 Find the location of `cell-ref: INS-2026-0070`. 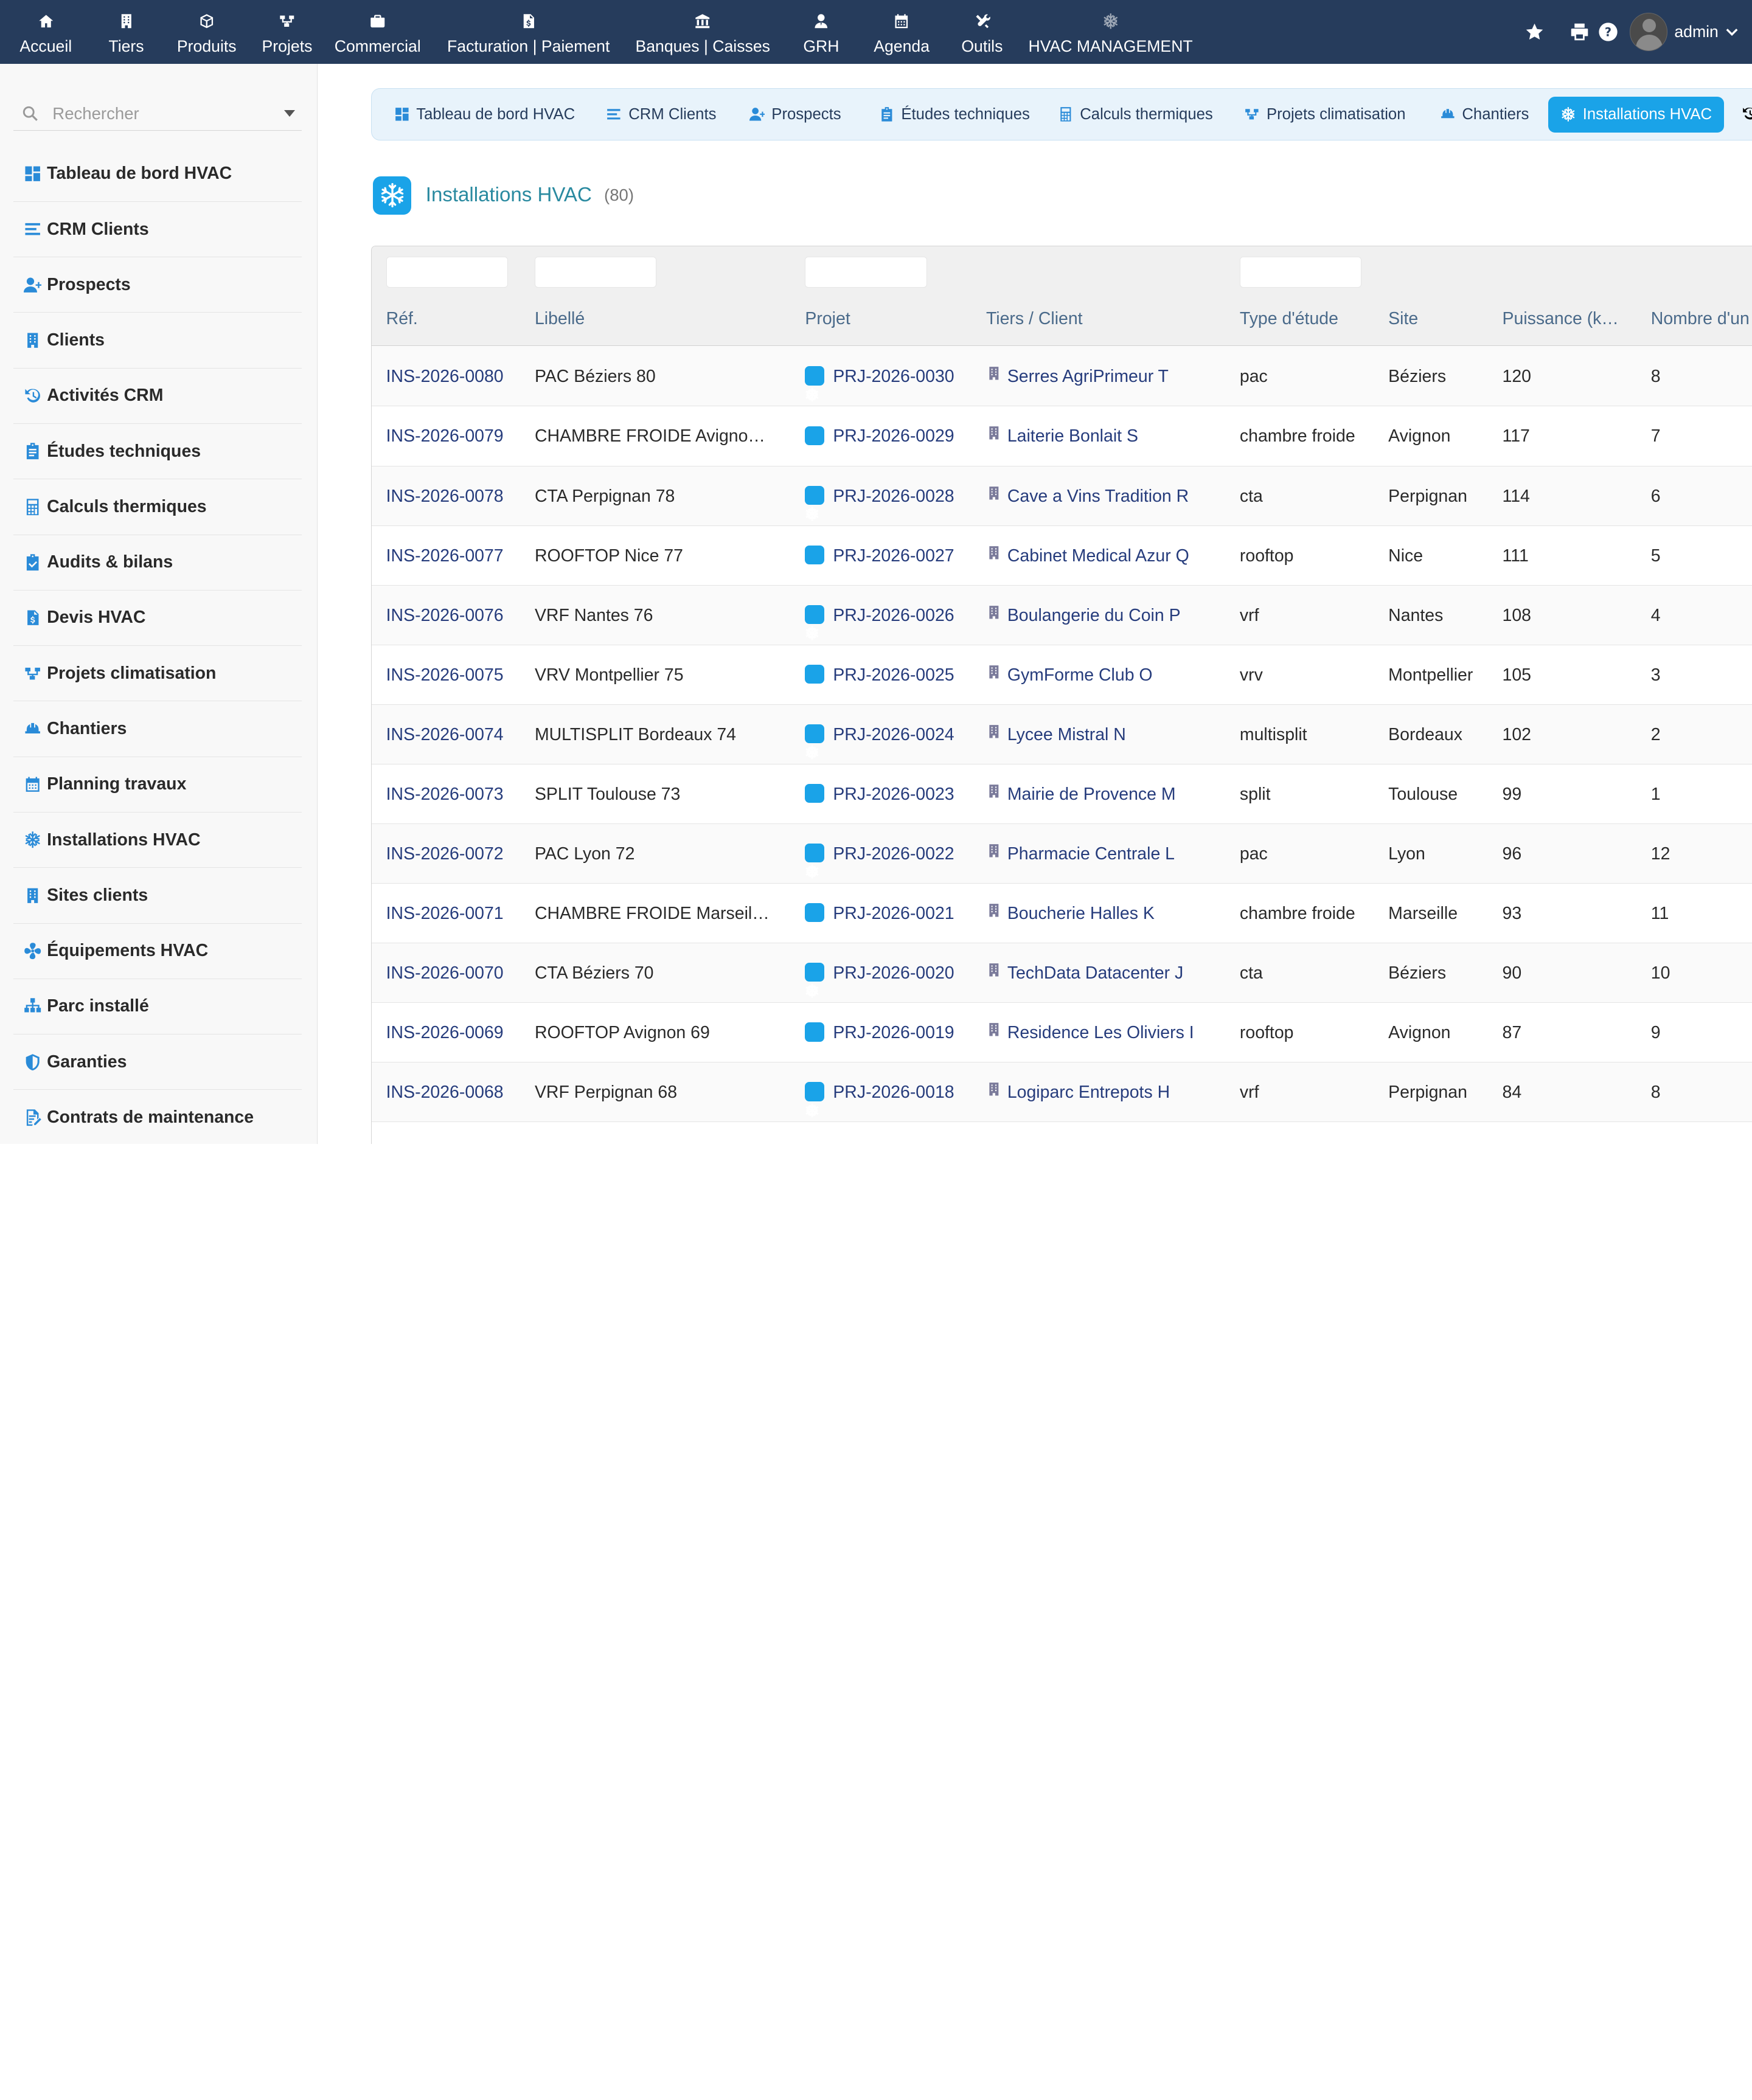

cell-ref: INS-2026-0070 is located at coordinates (456, 973).